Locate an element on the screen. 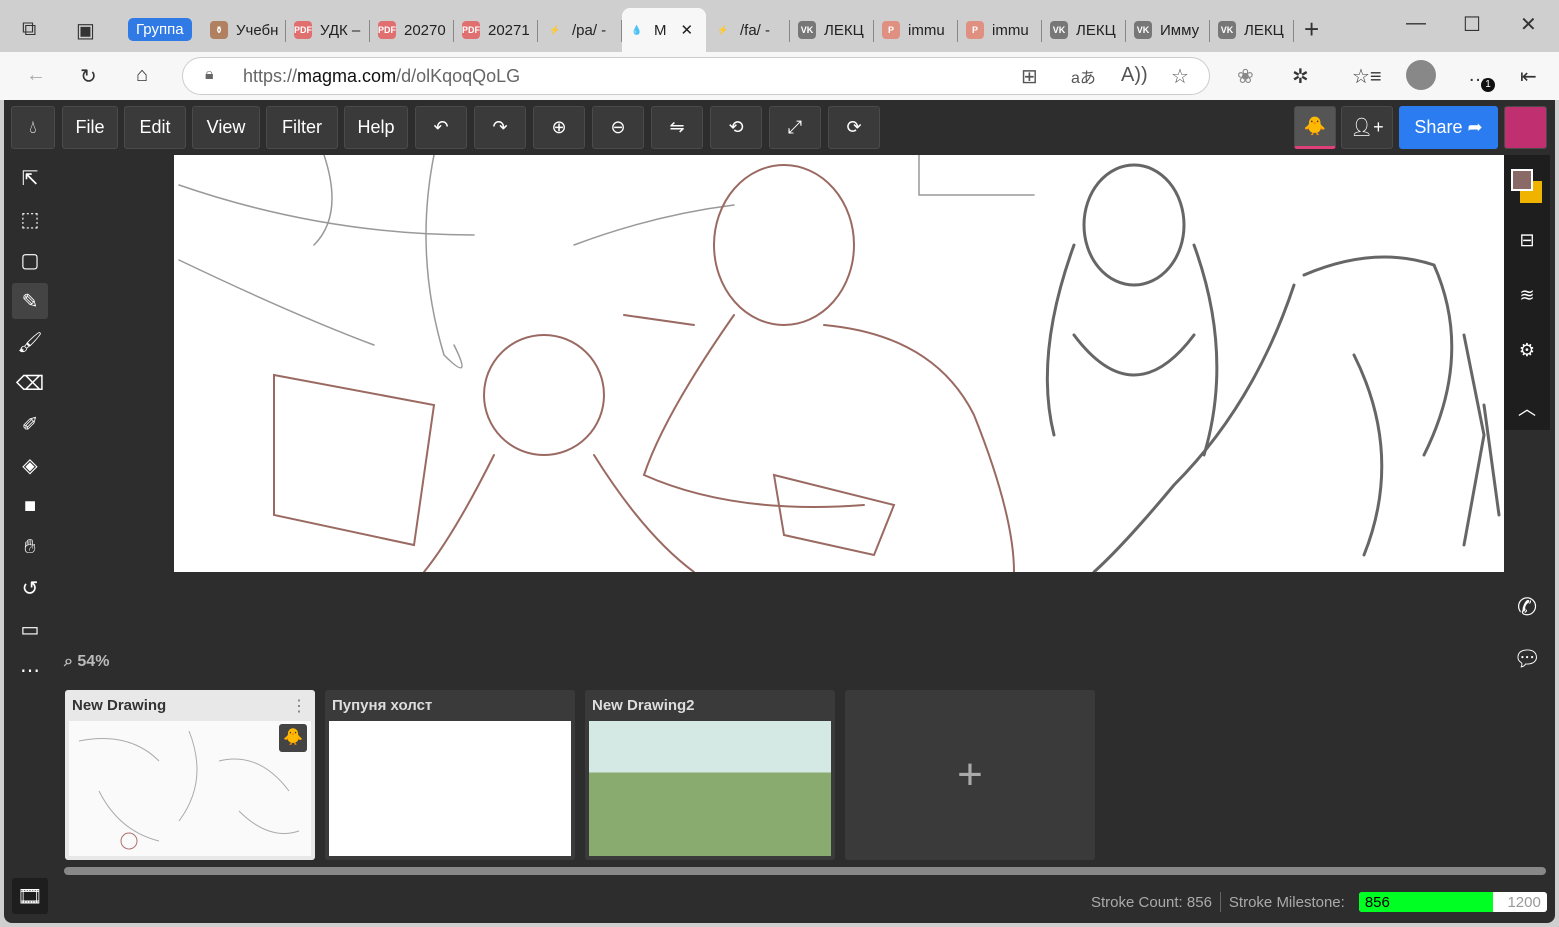 The height and width of the screenshot is (927, 1559). zoom-level: 54% is located at coordinates (93, 661).